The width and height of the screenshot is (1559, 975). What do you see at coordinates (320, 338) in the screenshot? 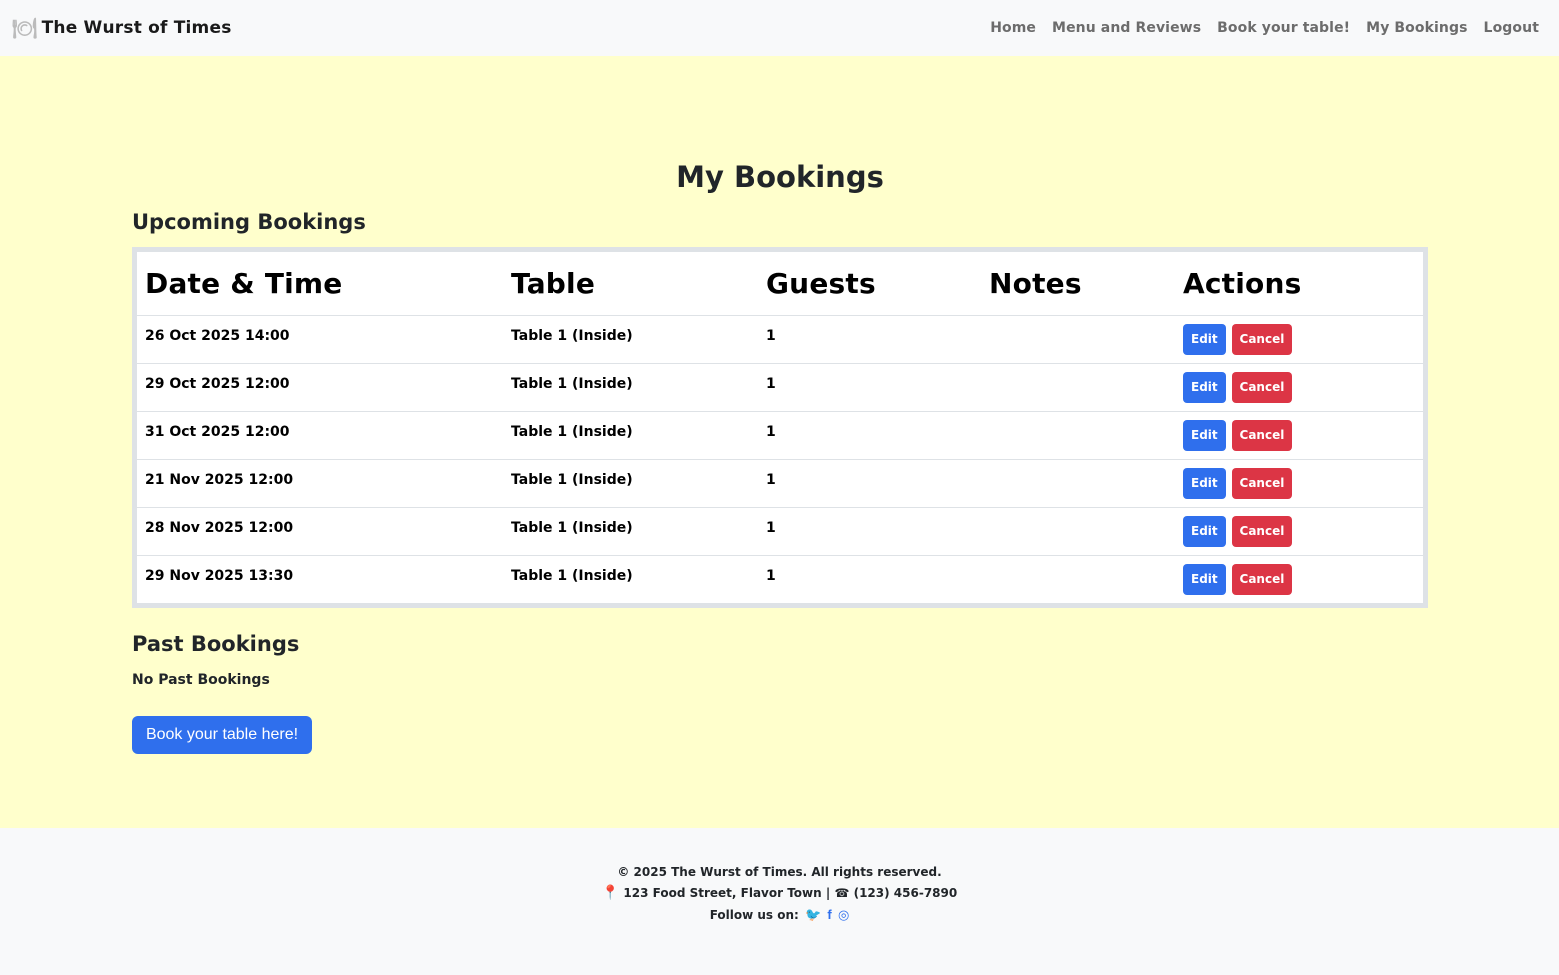
I see `cell-date-time: 26 Oct 2025 14:00` at bounding box center [320, 338].